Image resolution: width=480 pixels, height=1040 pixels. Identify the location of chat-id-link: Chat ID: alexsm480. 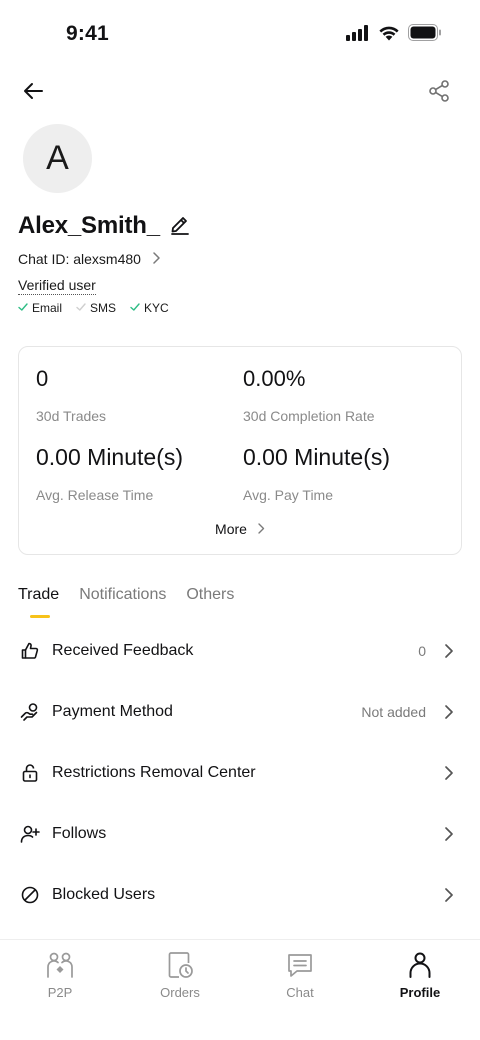
(89, 259).